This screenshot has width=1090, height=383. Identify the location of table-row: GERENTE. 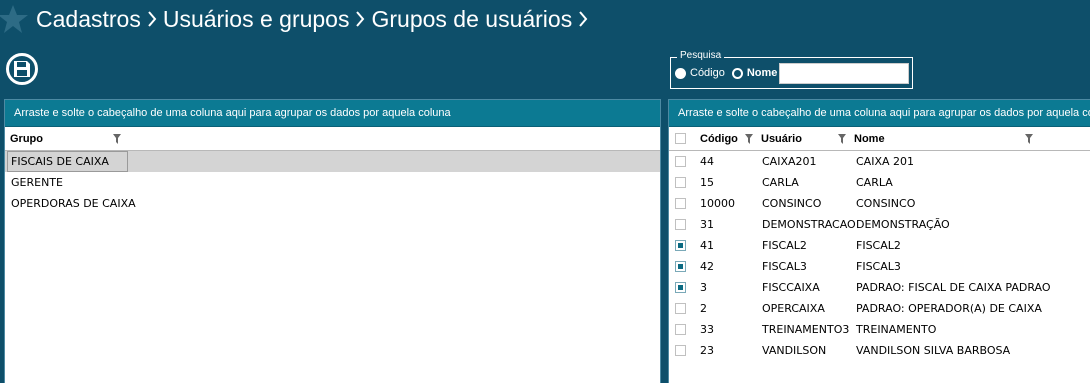
(332, 182).